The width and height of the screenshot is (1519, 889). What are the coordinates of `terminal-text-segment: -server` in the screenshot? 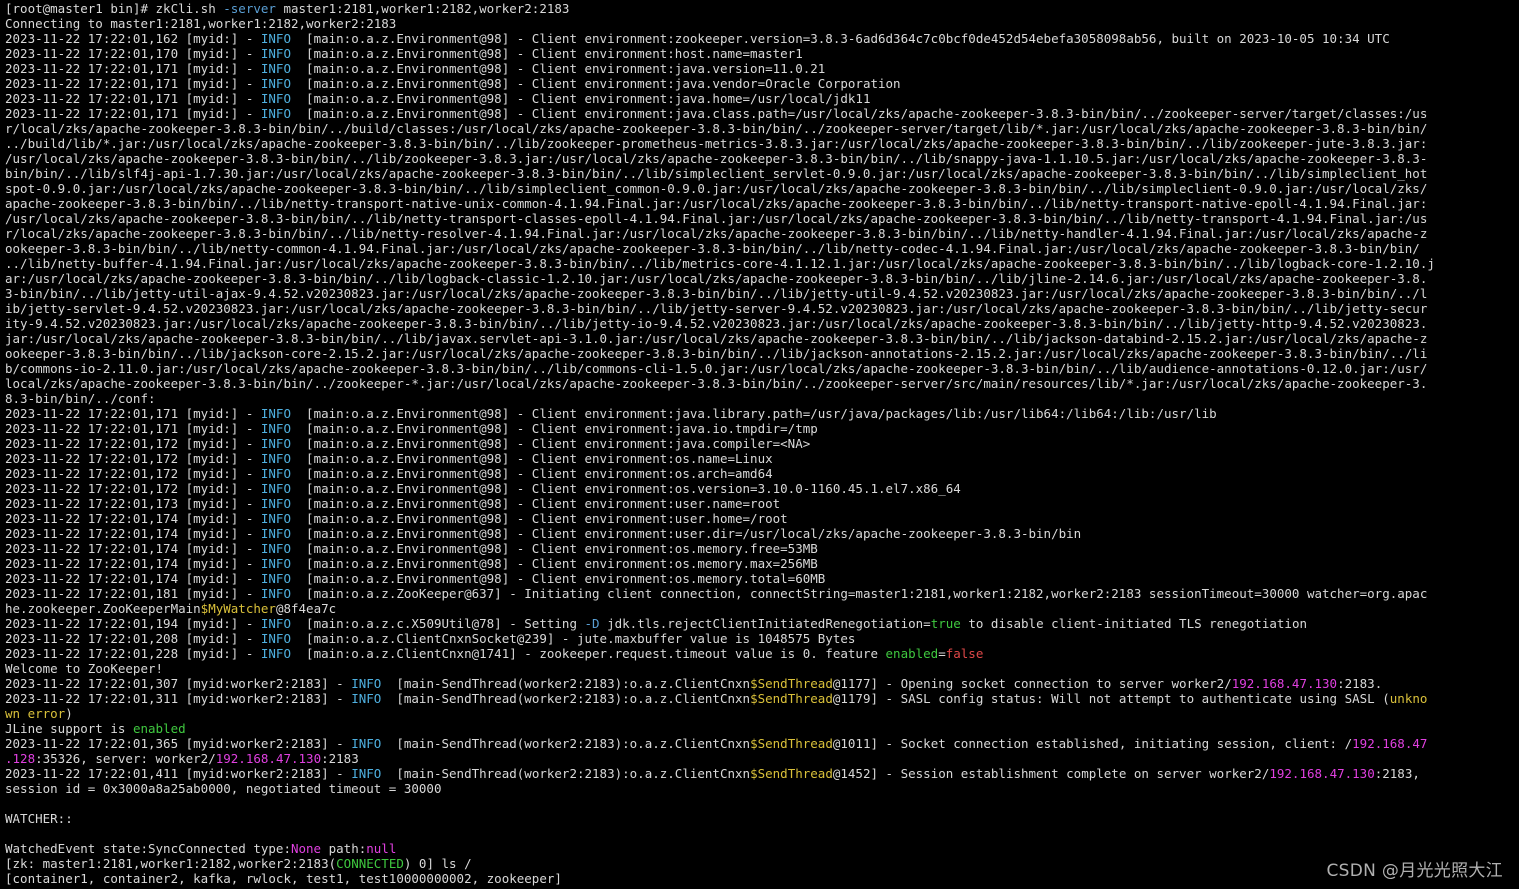 It's located at (249, 8).